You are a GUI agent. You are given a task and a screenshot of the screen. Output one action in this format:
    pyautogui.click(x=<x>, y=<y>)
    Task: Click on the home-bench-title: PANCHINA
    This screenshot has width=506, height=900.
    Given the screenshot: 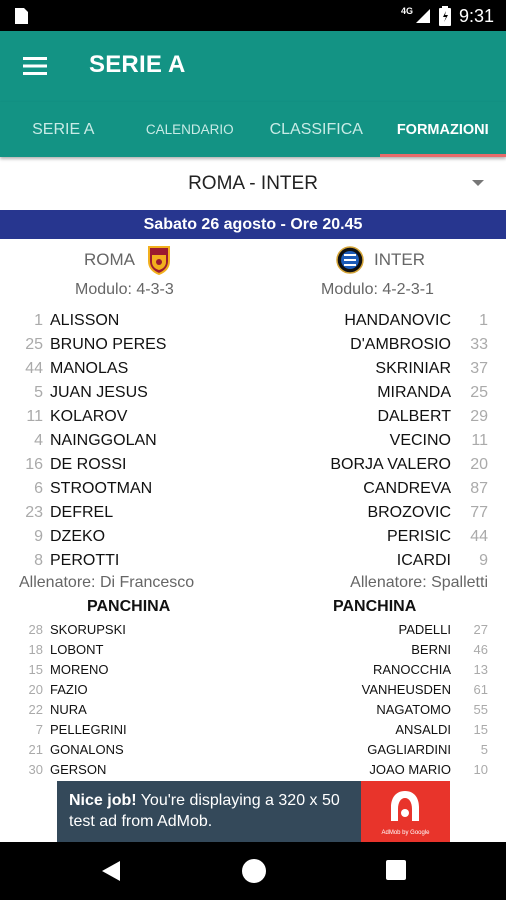 What is the action you would take?
    pyautogui.click(x=129, y=606)
    